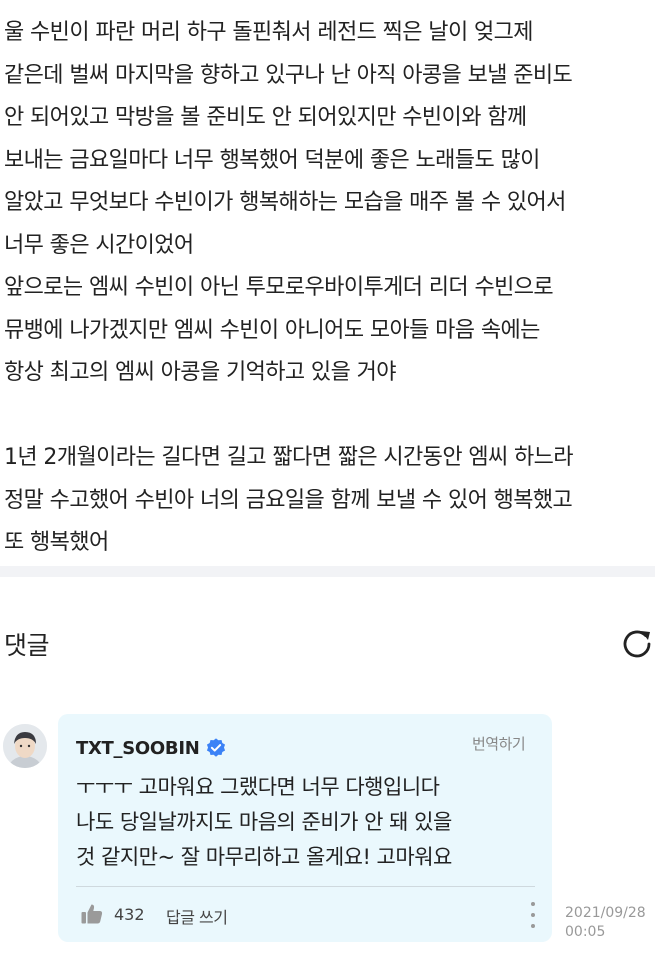 The width and height of the screenshot is (655, 960). What do you see at coordinates (288, 500) in the screenshot?
I see `post-line: 정말 수고했어 수빈아 너의 금요일을 함께 보낼 수 있어 행복했고` at bounding box center [288, 500].